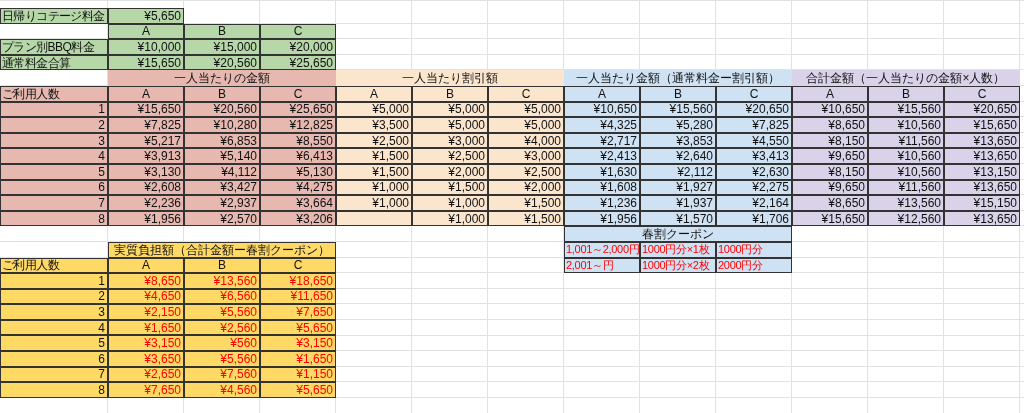  Describe the element at coordinates (678, 234) in the screenshot. I see `section-title: 春割クーポン` at that location.